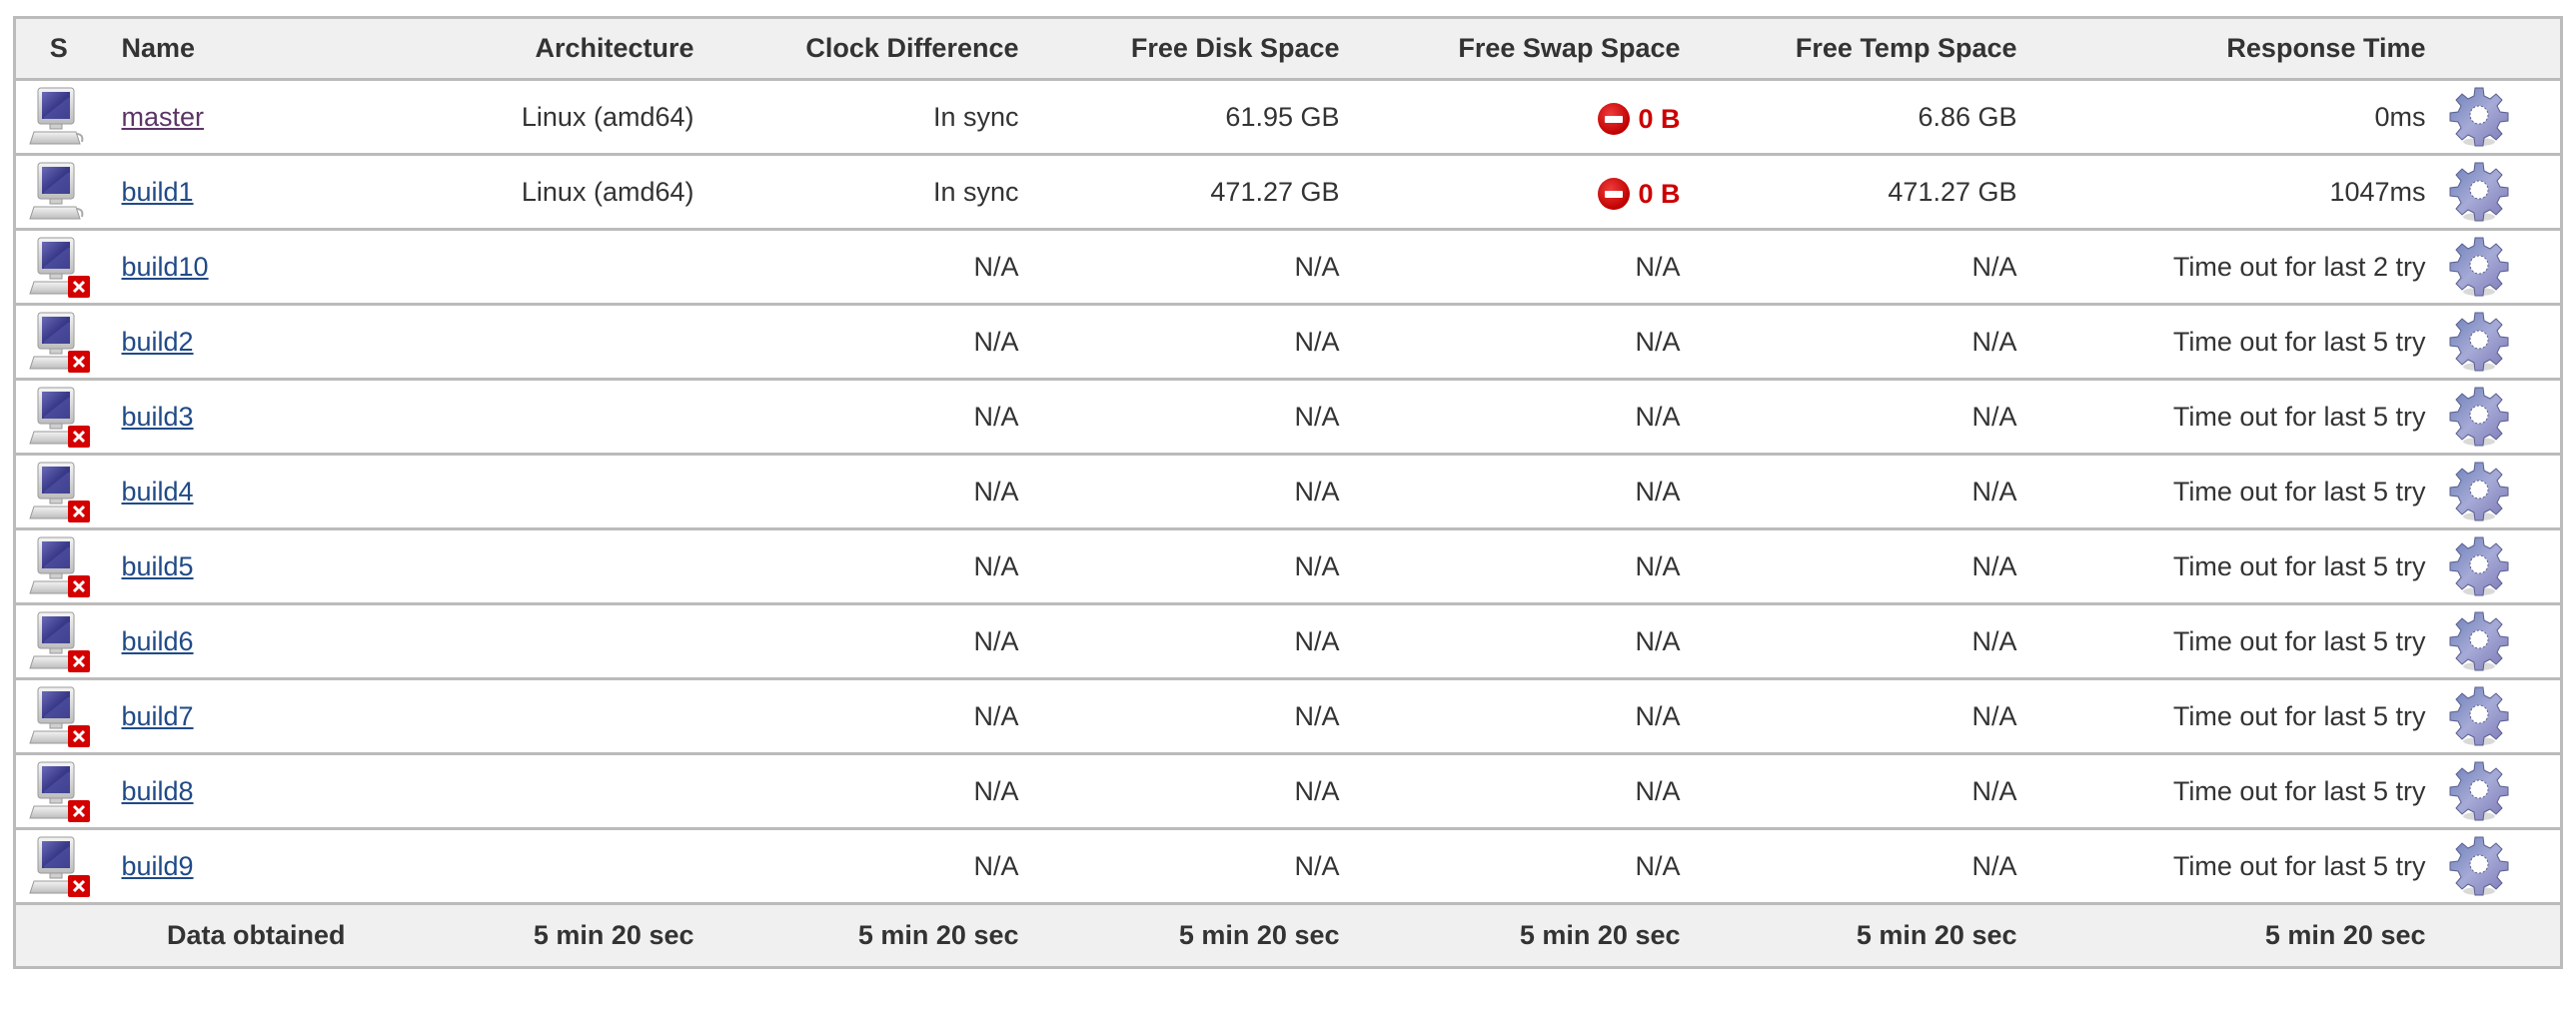 The image size is (2576, 1015). Describe the element at coordinates (2241, 193) in the screenshot. I see `response-time-cell: 1047ms` at that location.